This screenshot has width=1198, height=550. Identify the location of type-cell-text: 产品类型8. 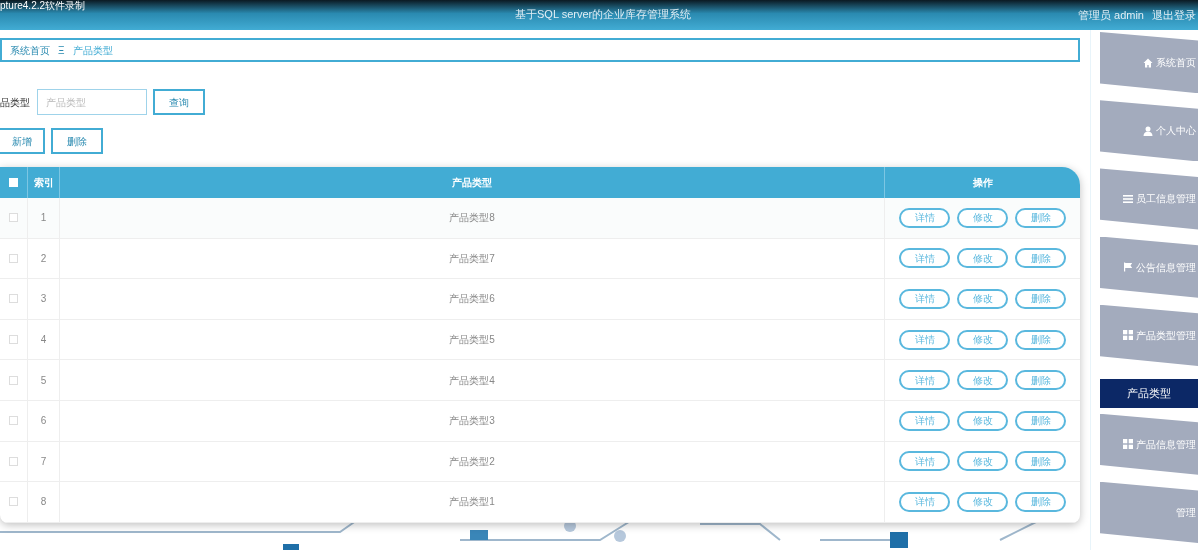
(472, 218).